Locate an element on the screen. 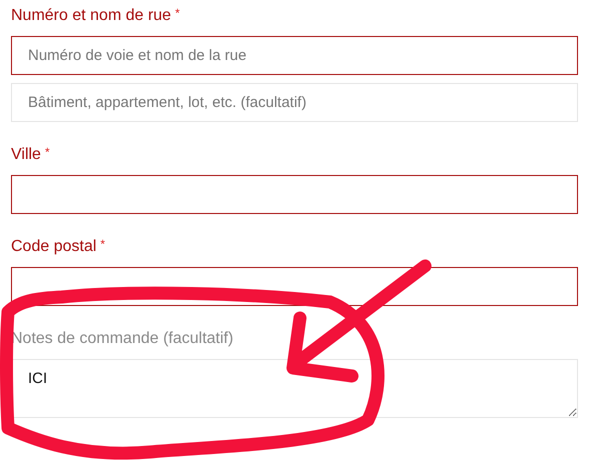  field-label: Numéro et nom de rue is located at coordinates (91, 16).